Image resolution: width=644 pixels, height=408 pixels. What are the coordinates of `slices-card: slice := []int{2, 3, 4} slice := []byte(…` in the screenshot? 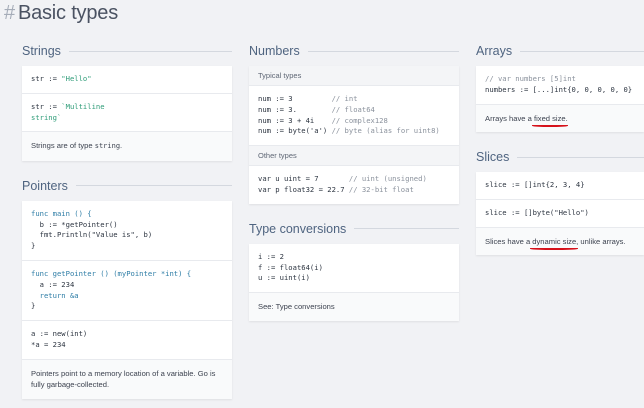 It's located at (560, 214).